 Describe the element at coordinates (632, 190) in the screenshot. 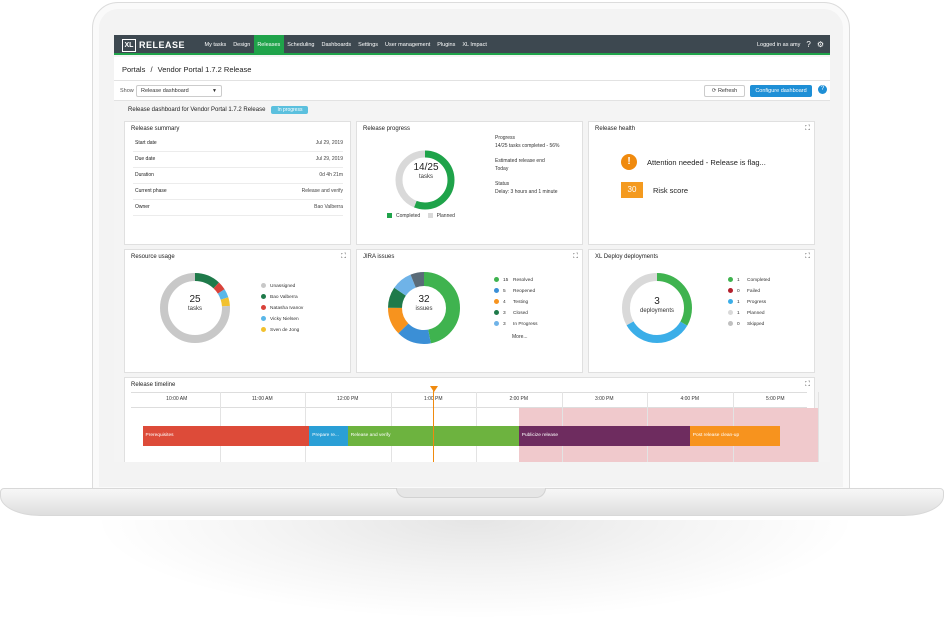

I see `risk-score-value: 30` at that location.